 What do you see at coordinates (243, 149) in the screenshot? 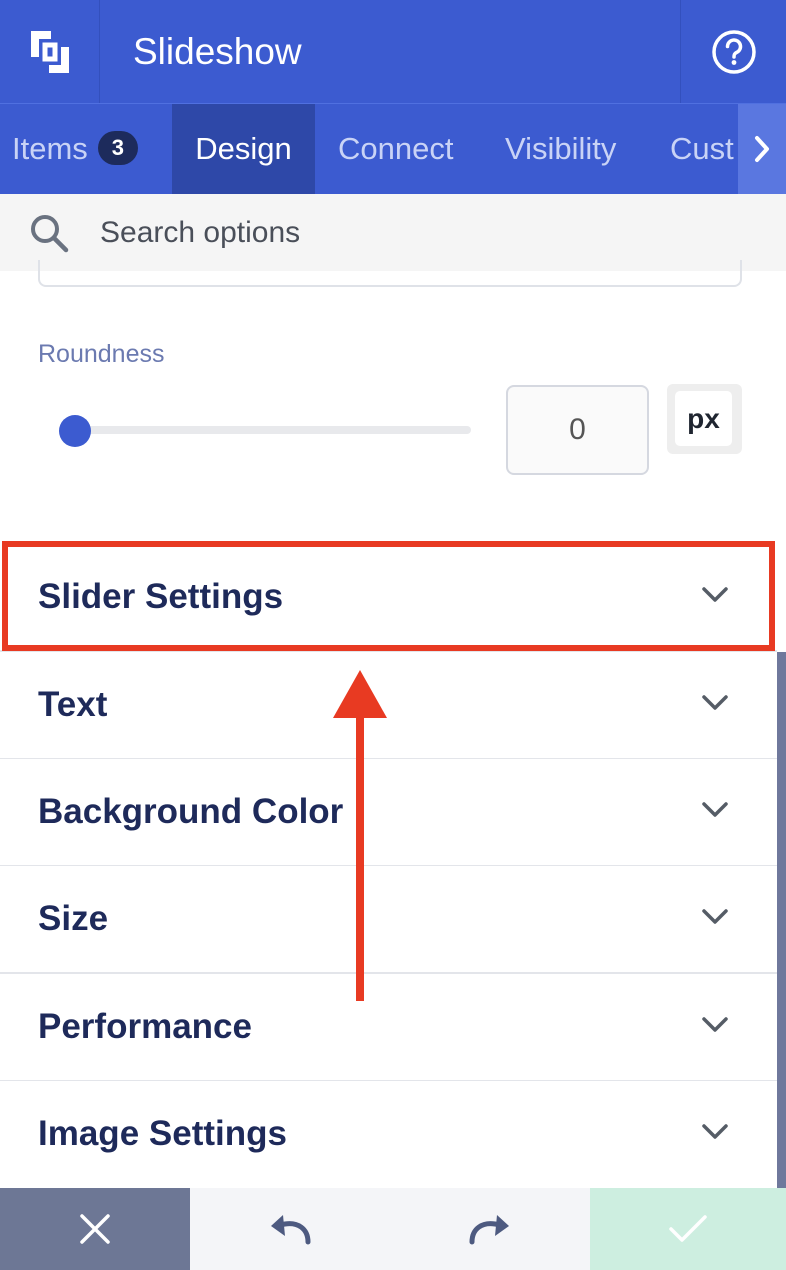
I see `tab-design: Design` at bounding box center [243, 149].